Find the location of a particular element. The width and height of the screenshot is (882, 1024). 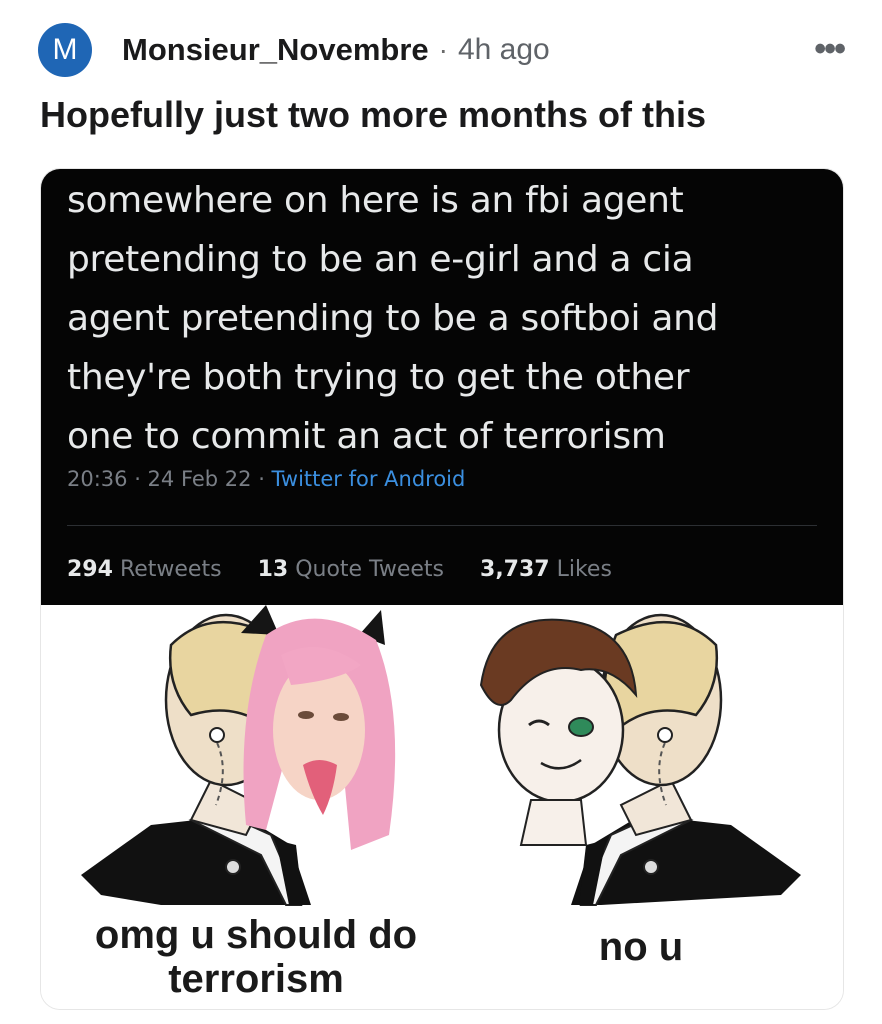

post-header: M Monsieur_Novembre · 4h ago ••• is located at coordinates (442, 50).